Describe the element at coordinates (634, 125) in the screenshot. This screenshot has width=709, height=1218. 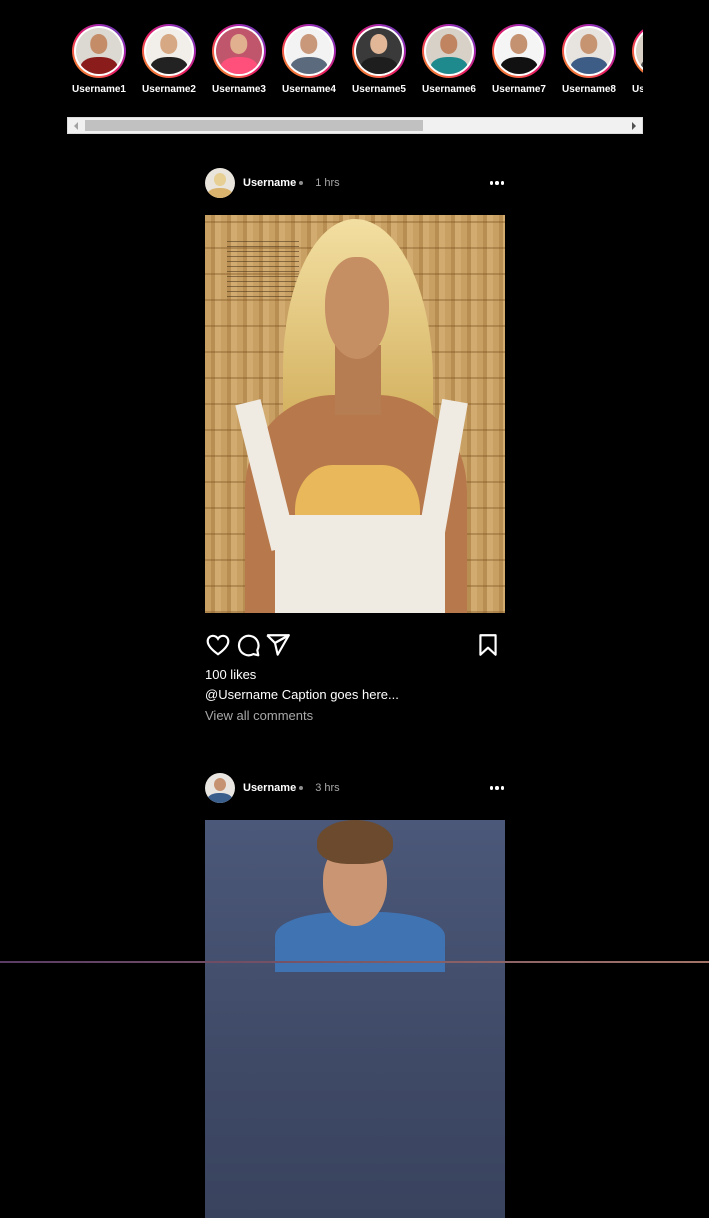
I see `scroll-right-arrow-icon` at that location.